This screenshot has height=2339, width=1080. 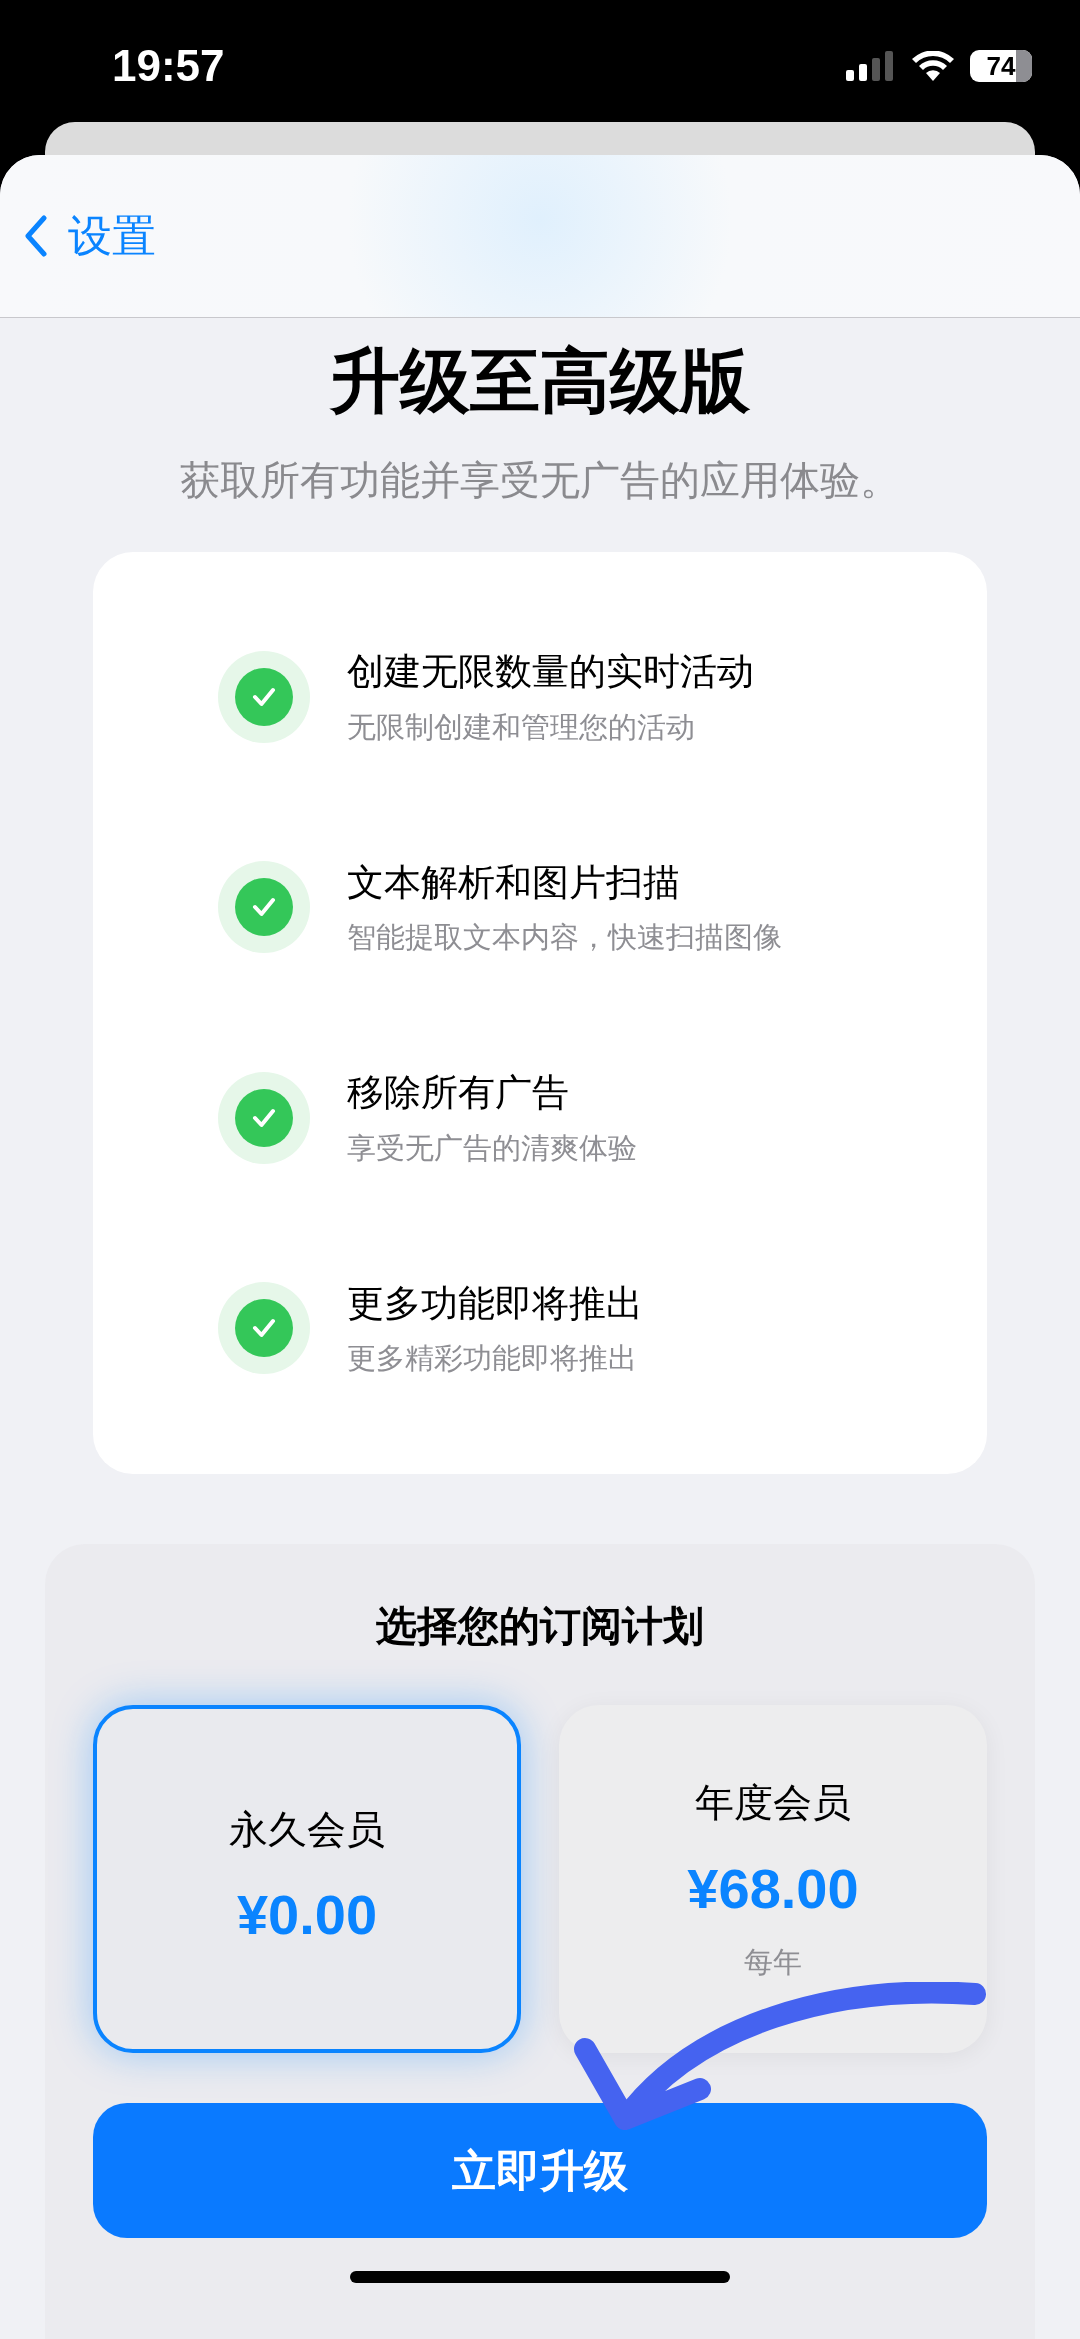 What do you see at coordinates (168, 66) in the screenshot?
I see `status-time: 19:57` at bounding box center [168, 66].